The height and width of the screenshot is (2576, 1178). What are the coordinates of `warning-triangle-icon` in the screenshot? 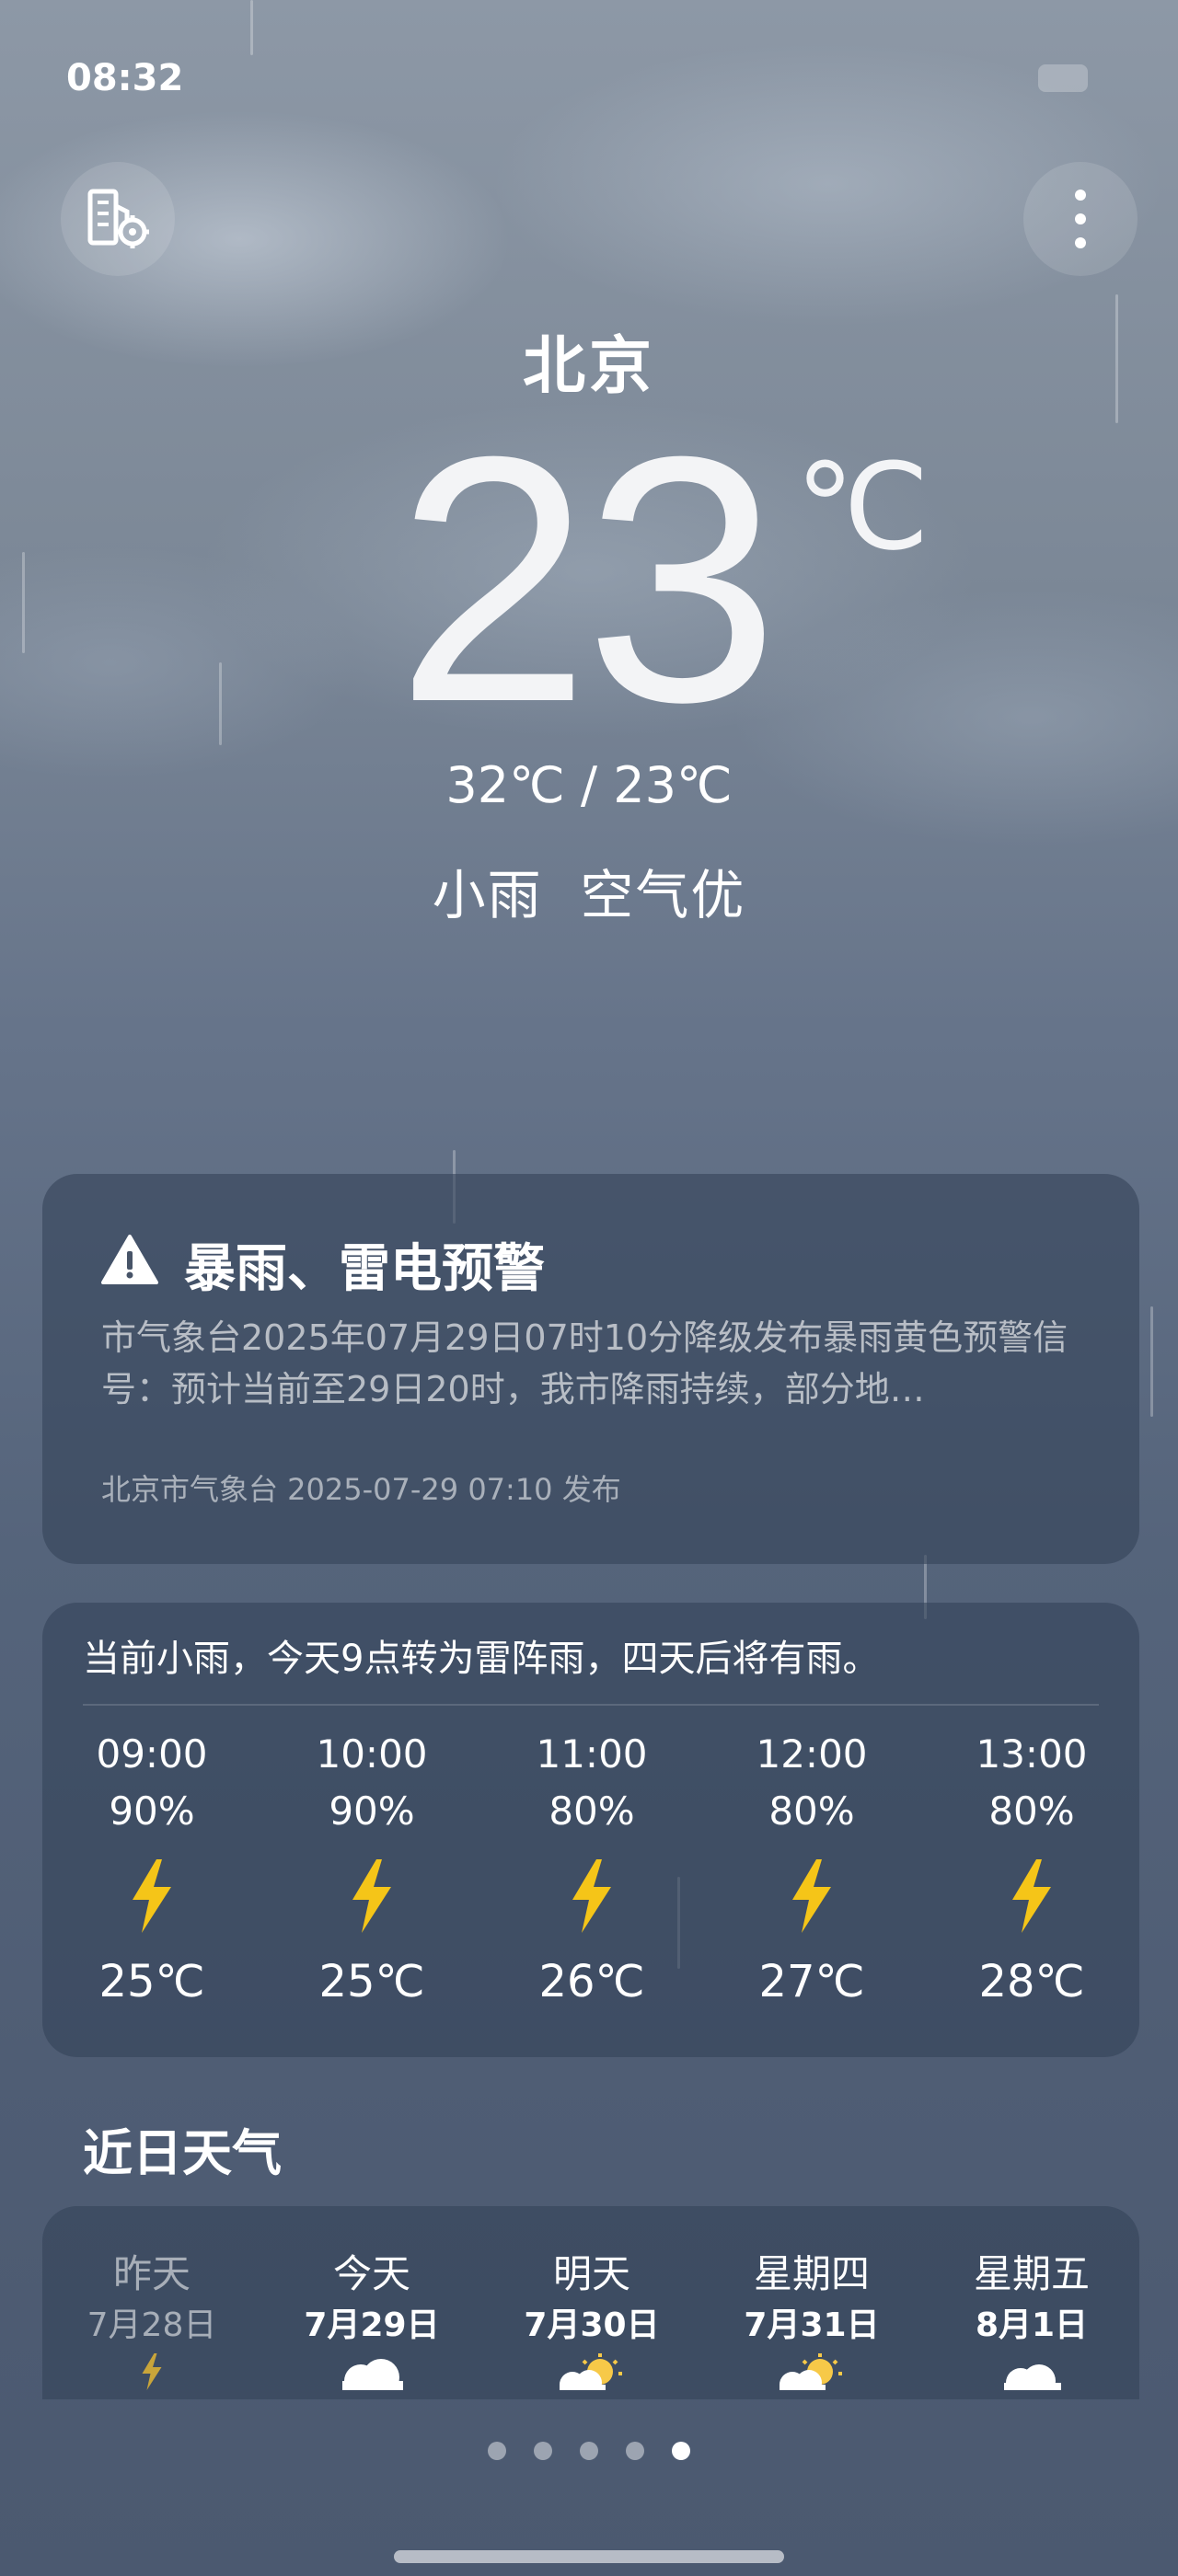 It's located at (129, 1261).